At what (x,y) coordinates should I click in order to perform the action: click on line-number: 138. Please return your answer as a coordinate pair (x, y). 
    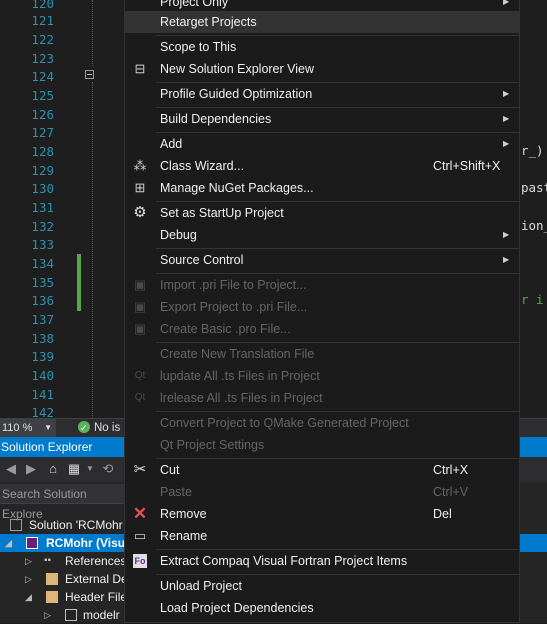
    Looking at the image, I should click on (42, 338).